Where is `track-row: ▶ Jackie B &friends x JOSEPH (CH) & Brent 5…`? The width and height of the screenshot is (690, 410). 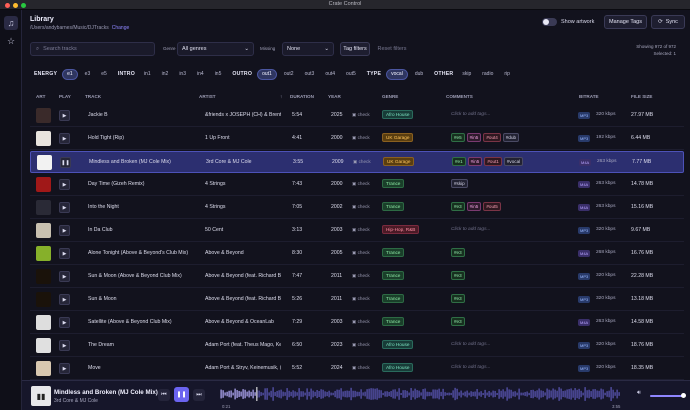 track-row: ▶ Jackie B &friends x JOSEPH (CH) & Brent 5… is located at coordinates (357, 116).